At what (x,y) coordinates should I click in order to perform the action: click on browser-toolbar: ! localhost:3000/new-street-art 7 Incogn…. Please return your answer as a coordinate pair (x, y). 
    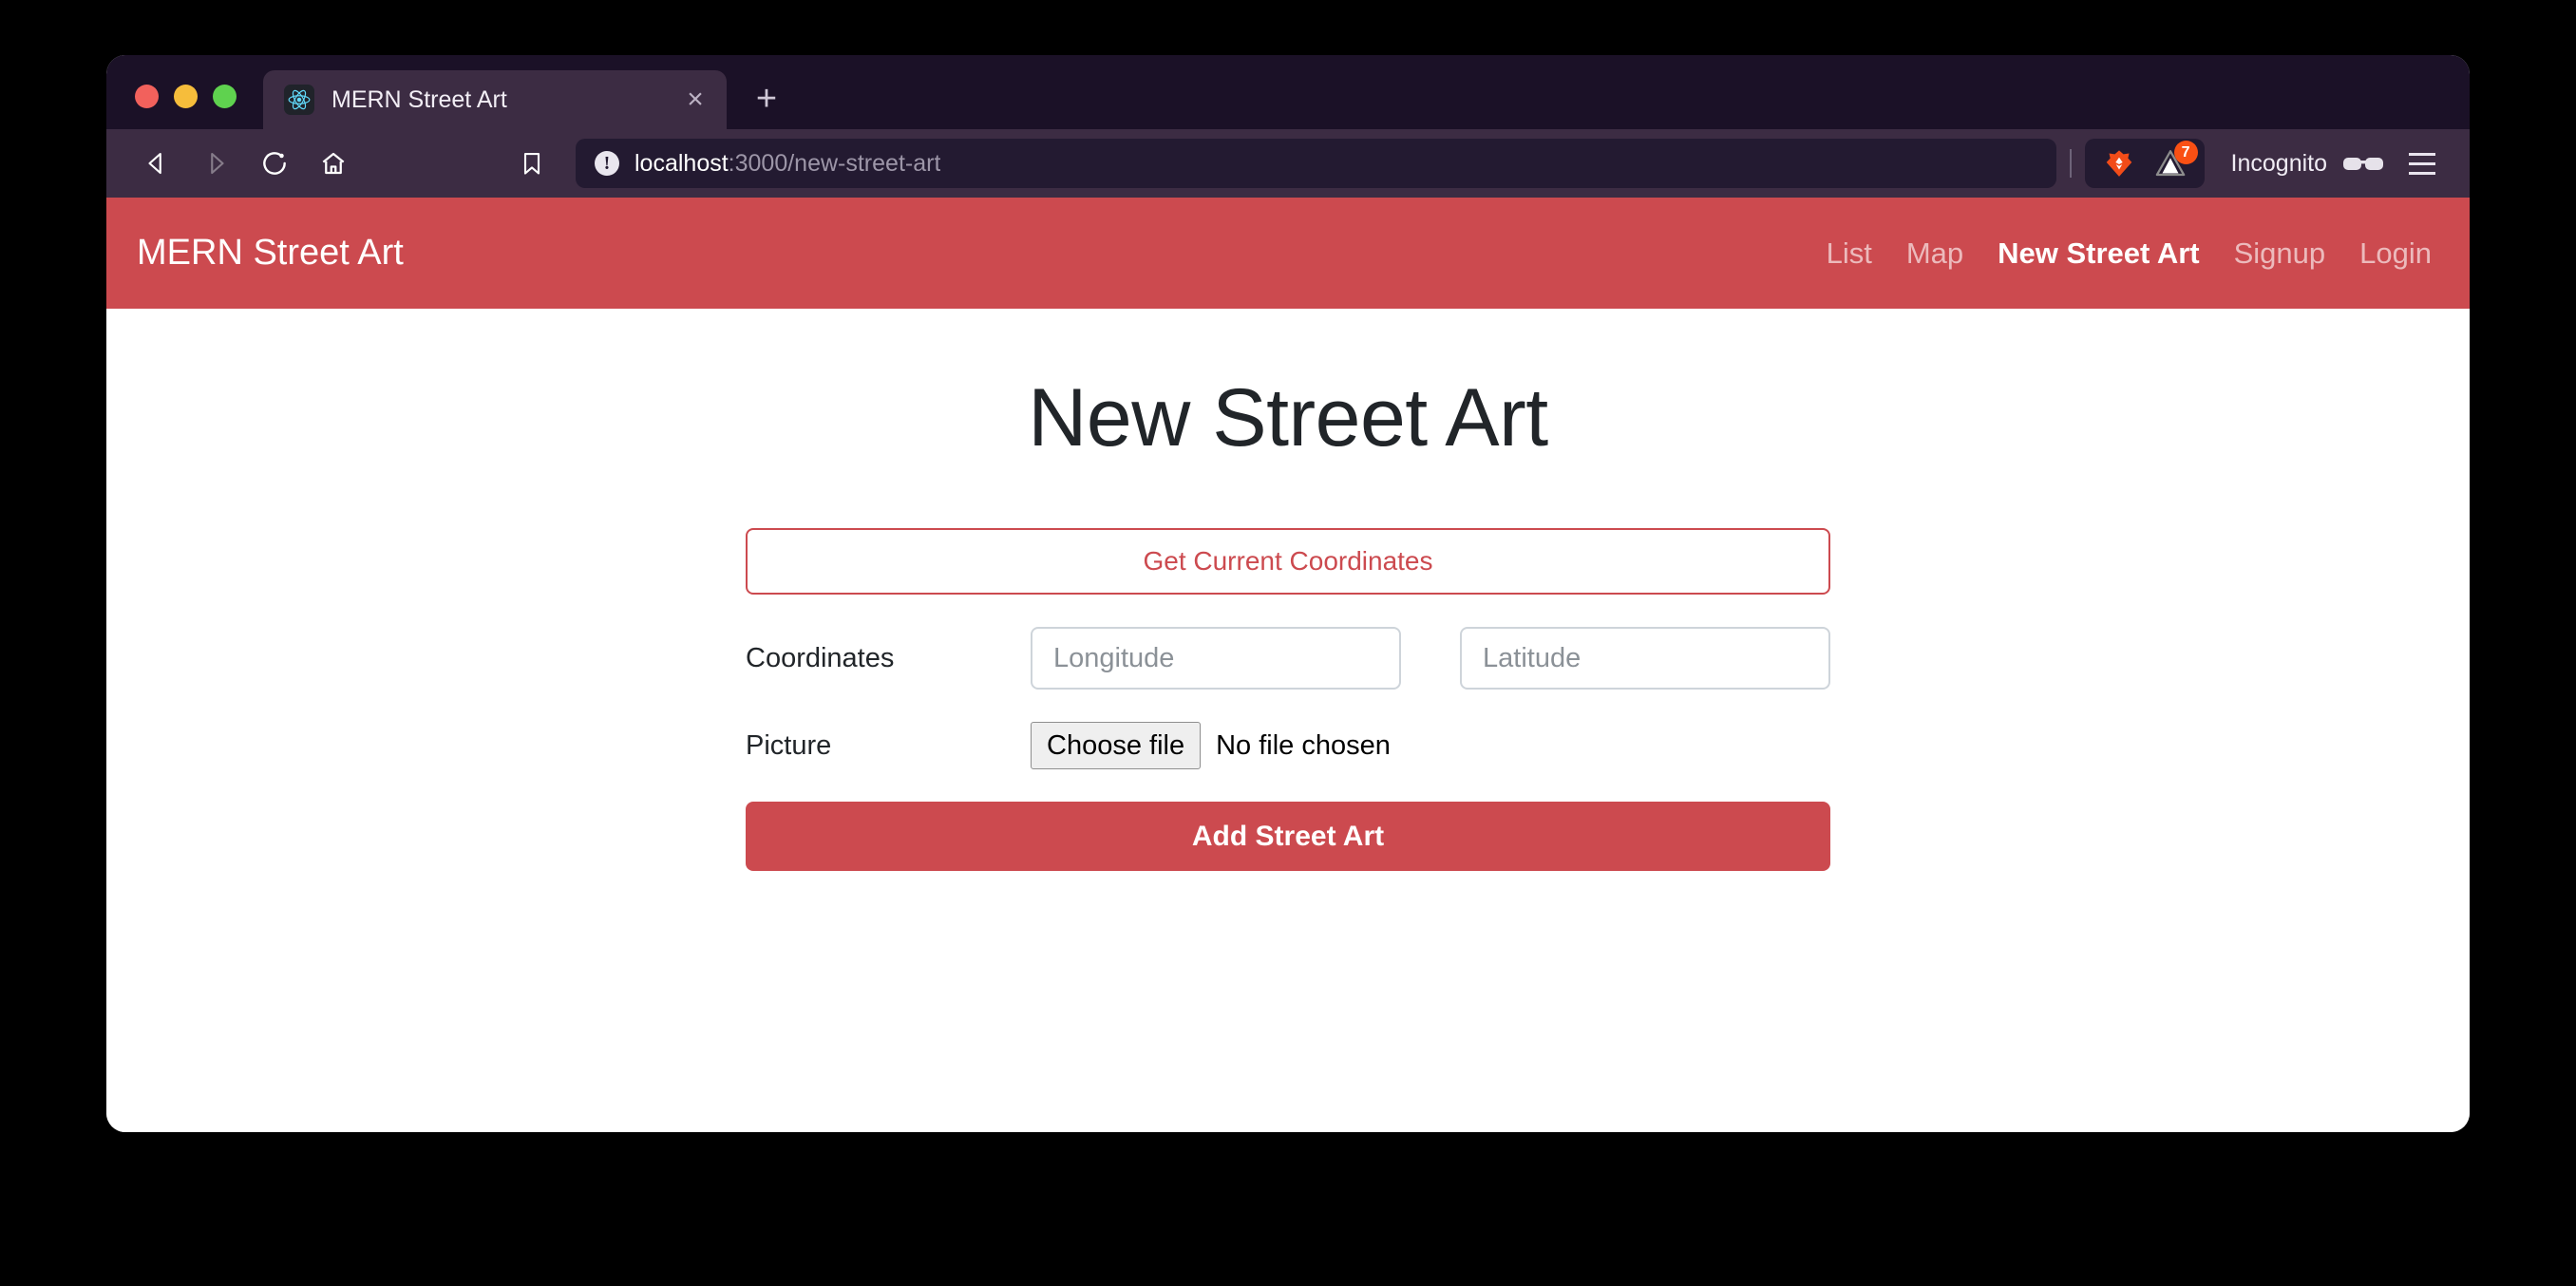
    Looking at the image, I should click on (1288, 164).